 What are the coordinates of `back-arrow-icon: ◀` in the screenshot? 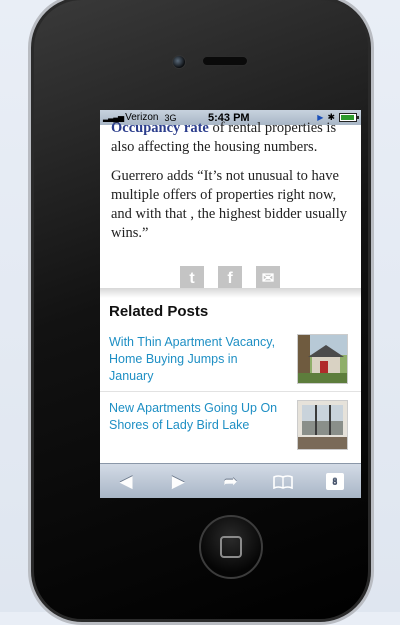 It's located at (126, 481).